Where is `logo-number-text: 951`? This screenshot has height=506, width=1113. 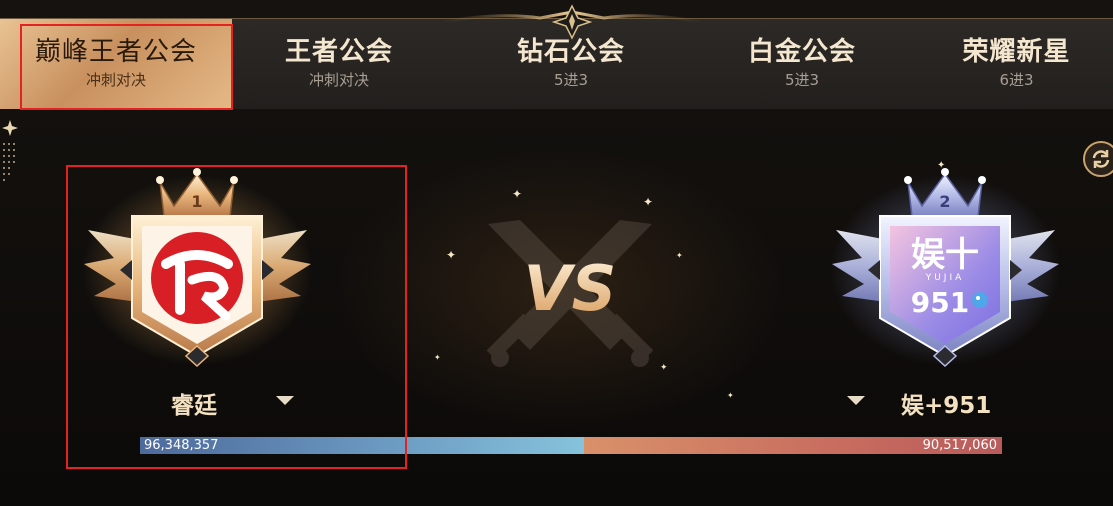
logo-number-text: 951 is located at coordinates (940, 302).